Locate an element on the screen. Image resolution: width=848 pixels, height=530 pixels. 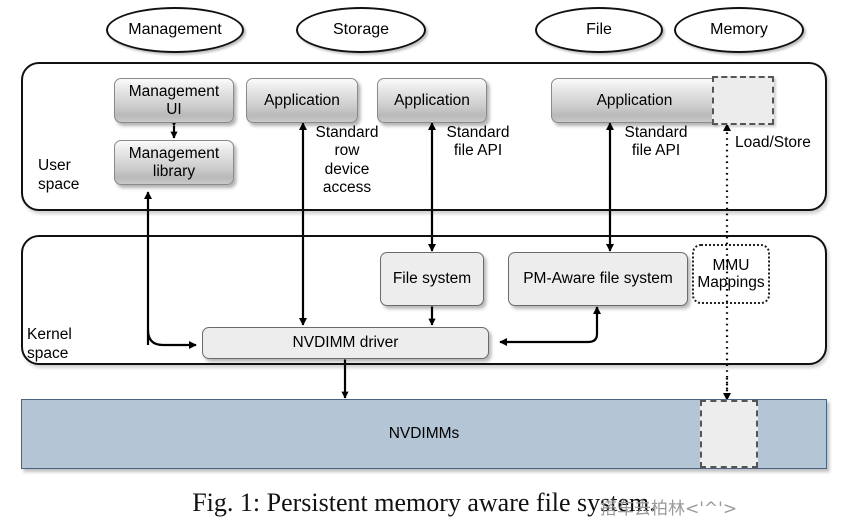
node-mmu-mappings: MMU Mappings is located at coordinates (731, 274).